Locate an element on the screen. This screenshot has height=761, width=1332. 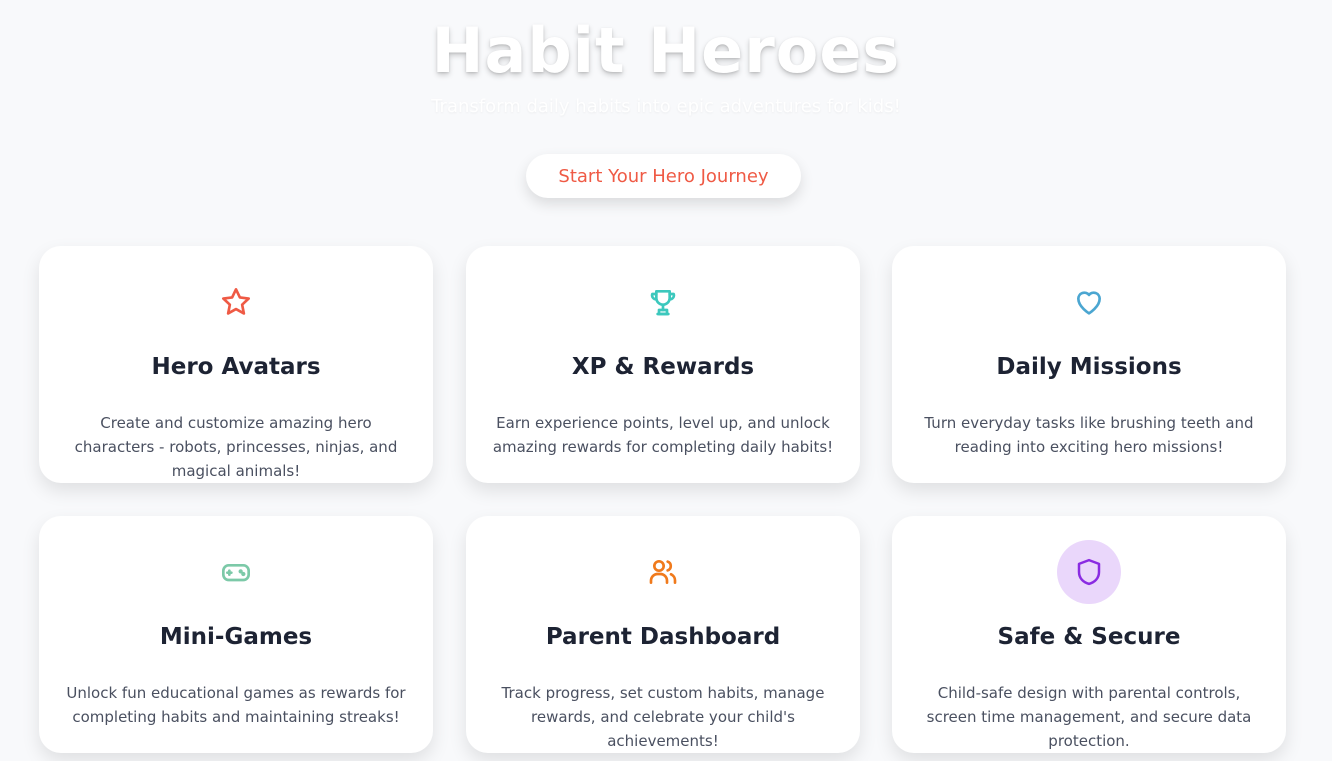
users-icon is located at coordinates (663, 572).